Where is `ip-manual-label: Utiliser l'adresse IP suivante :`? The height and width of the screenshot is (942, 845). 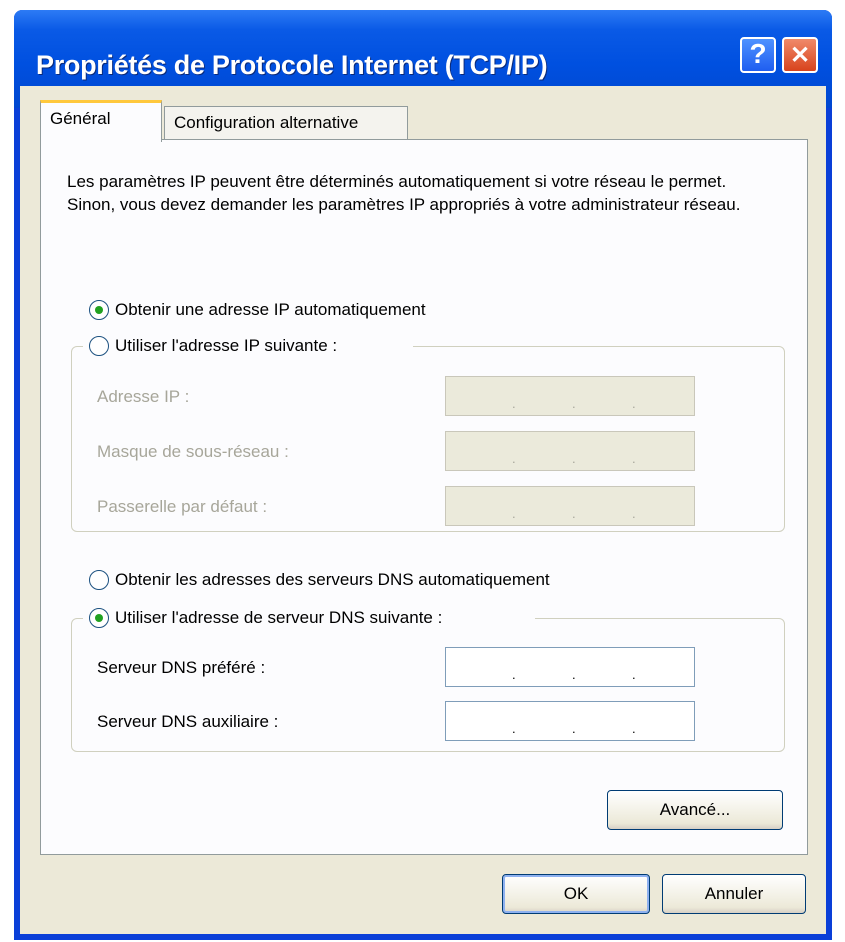
ip-manual-label: Utiliser l'adresse IP suivante : is located at coordinates (226, 345).